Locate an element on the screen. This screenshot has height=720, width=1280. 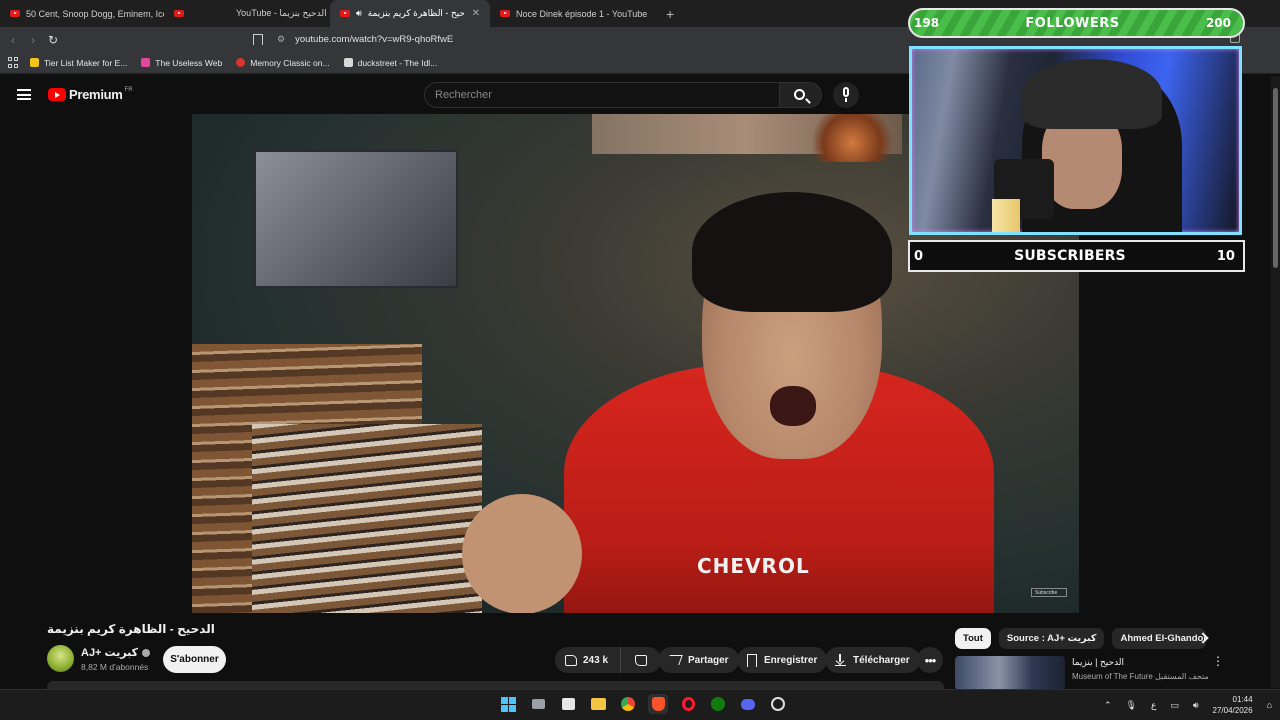
search-icon is located at coordinates (799, 94).